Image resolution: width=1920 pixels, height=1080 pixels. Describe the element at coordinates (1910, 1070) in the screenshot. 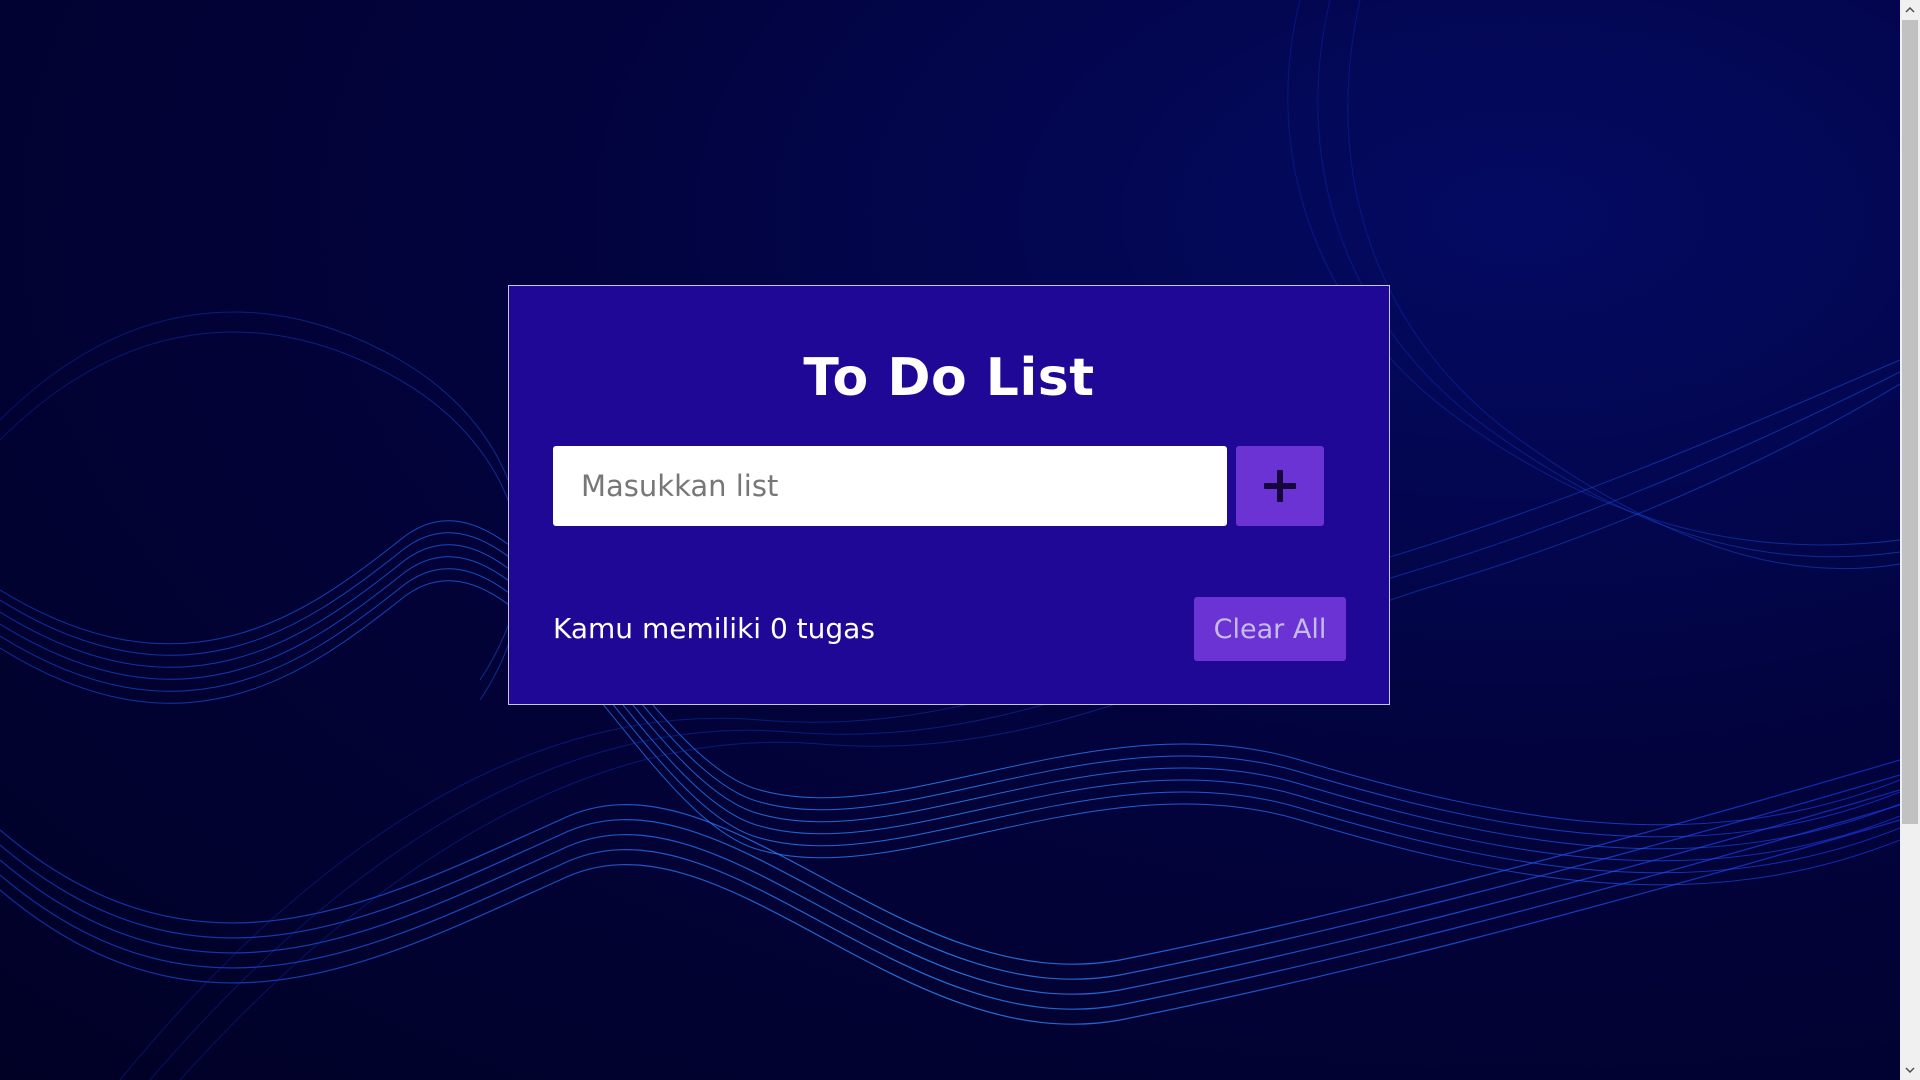

I see `scroll-down-icon` at that location.